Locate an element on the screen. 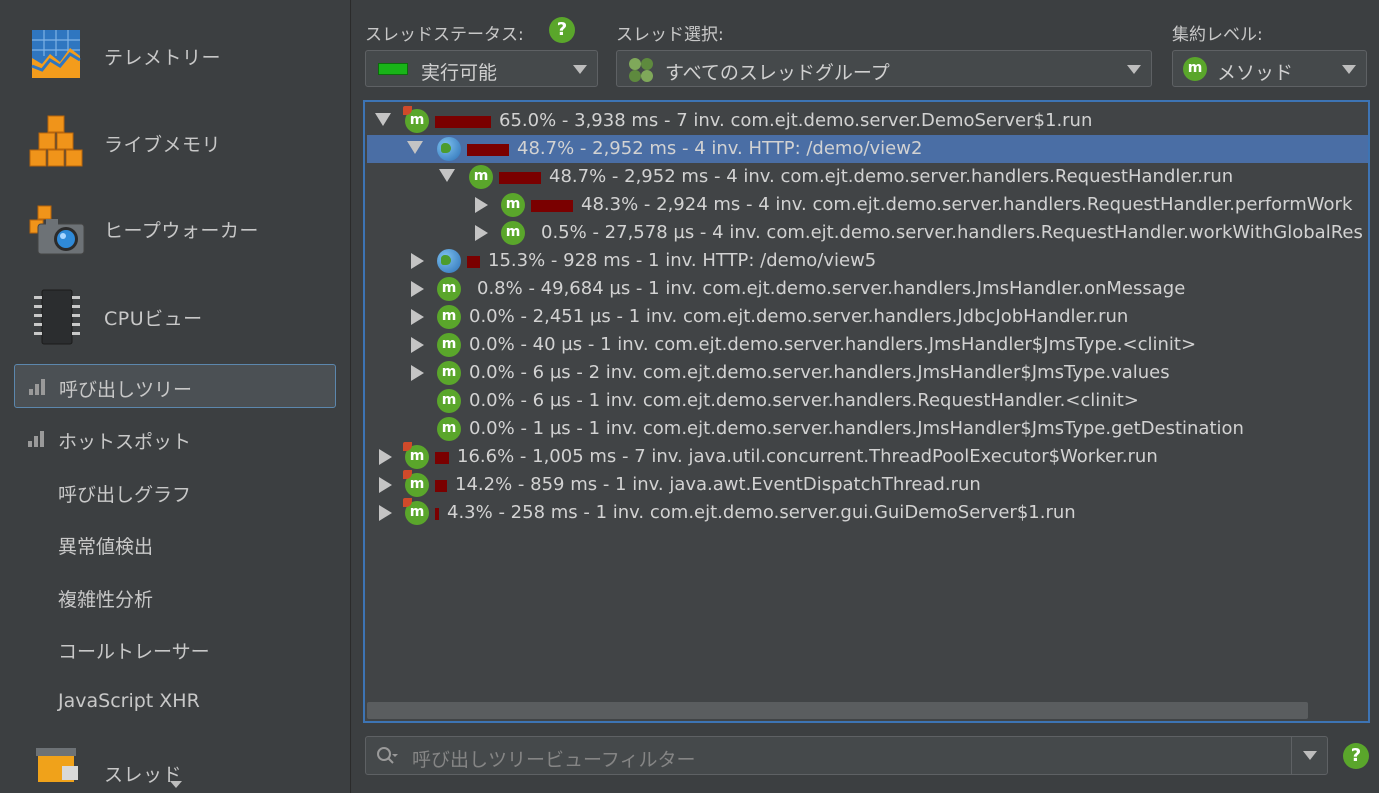  filter-help-icon: ? is located at coordinates (1356, 756).